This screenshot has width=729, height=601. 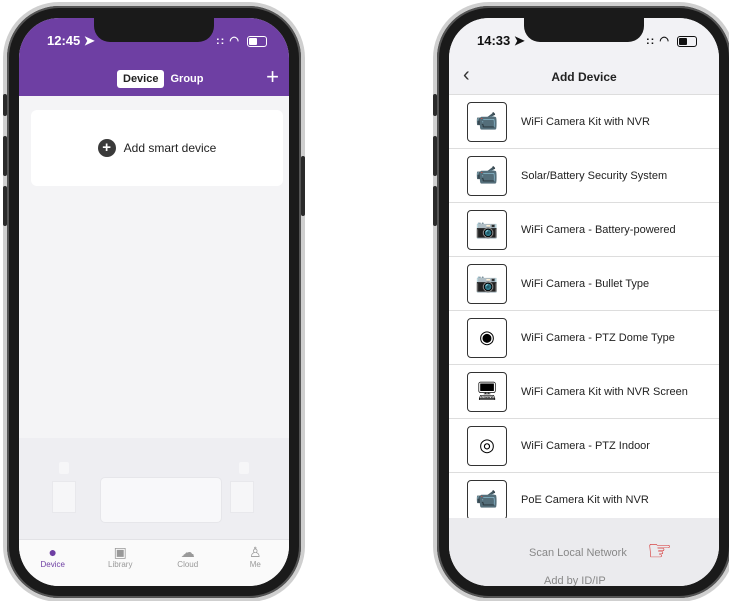 What do you see at coordinates (161, 500) in the screenshot?
I see `sofa-illustration` at bounding box center [161, 500].